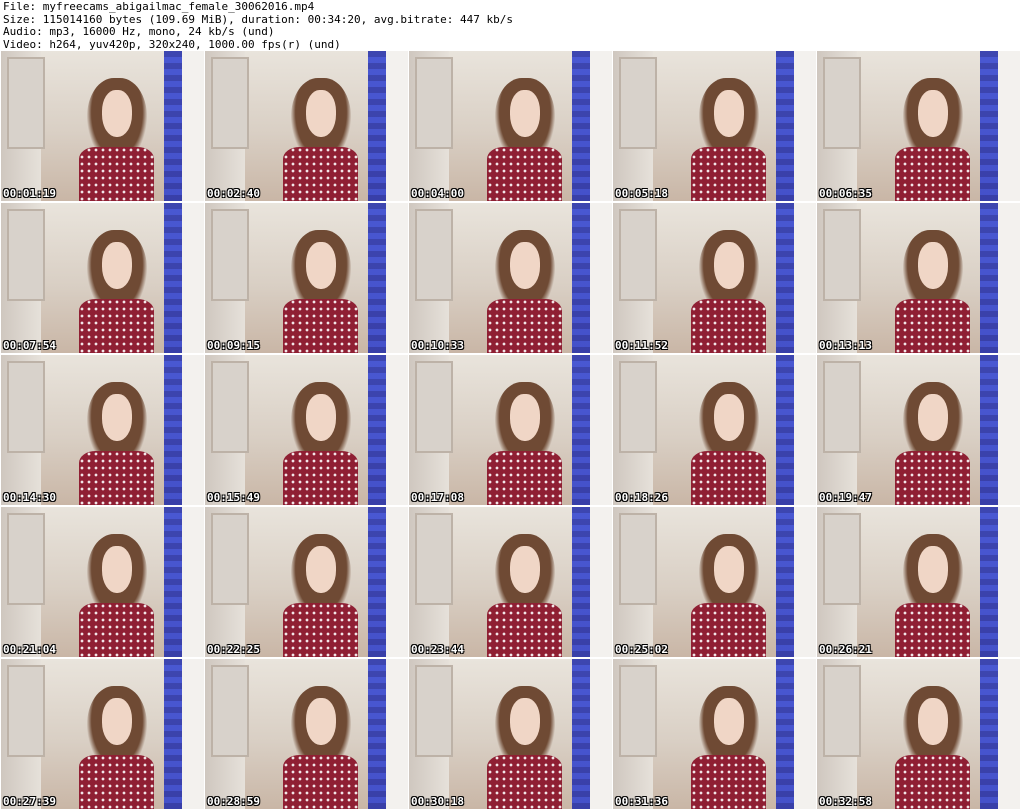 Image resolution: width=1024 pixels, height=811 pixels. What do you see at coordinates (102, 582) in the screenshot?
I see `video-thumbnail: 00:21:04` at bounding box center [102, 582].